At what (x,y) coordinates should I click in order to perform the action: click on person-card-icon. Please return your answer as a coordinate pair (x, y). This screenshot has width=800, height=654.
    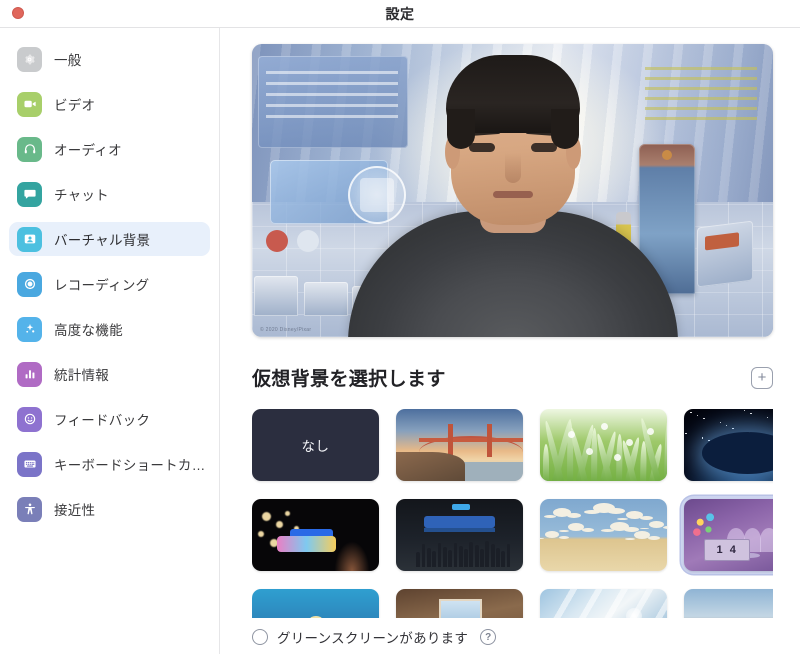
    Looking at the image, I should click on (29, 239).